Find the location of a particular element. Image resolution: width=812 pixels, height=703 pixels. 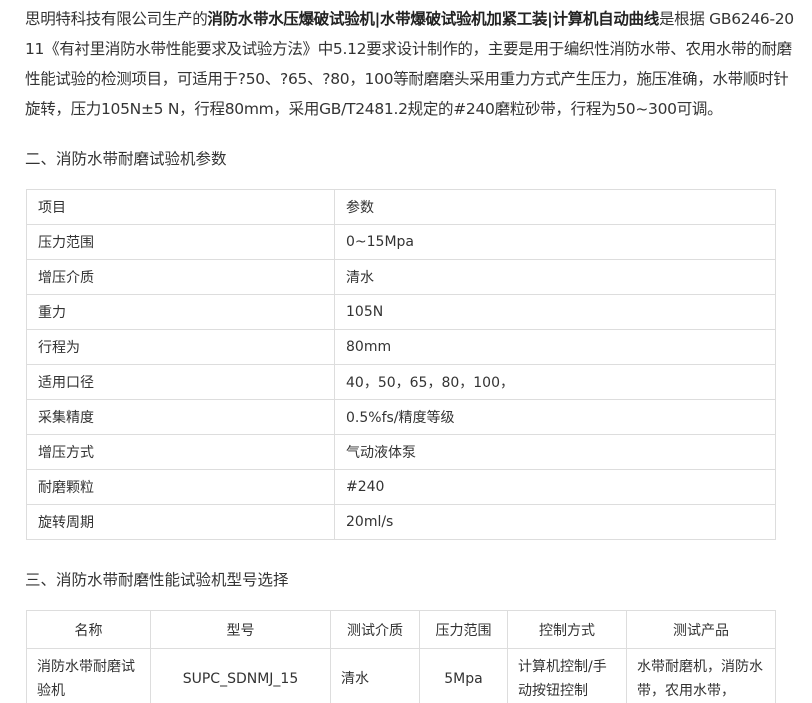

models-header-name: 名称 is located at coordinates (88, 629).